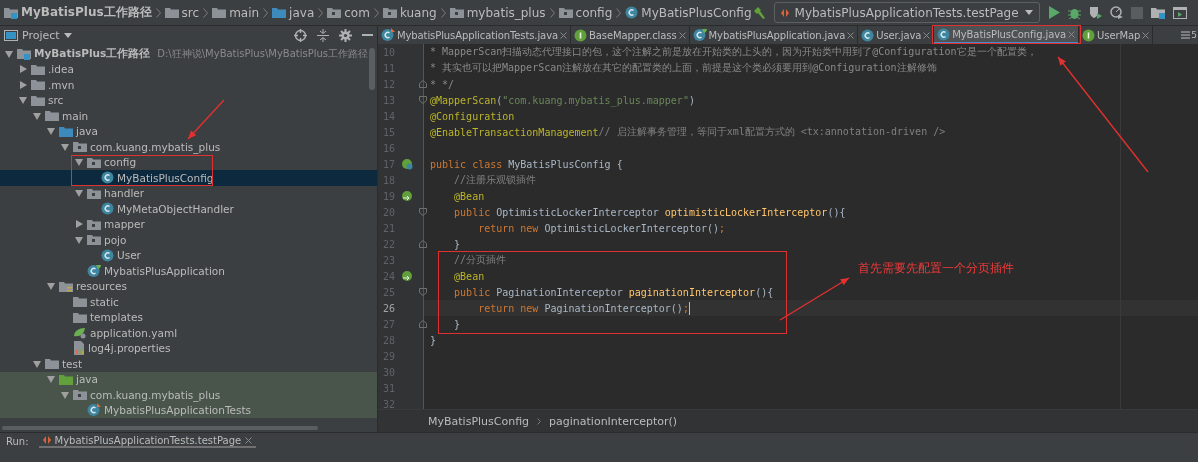  I want to click on code-line: @MapperScan("com.kuang.mybatis_plus.mapper"), so click(562, 100).